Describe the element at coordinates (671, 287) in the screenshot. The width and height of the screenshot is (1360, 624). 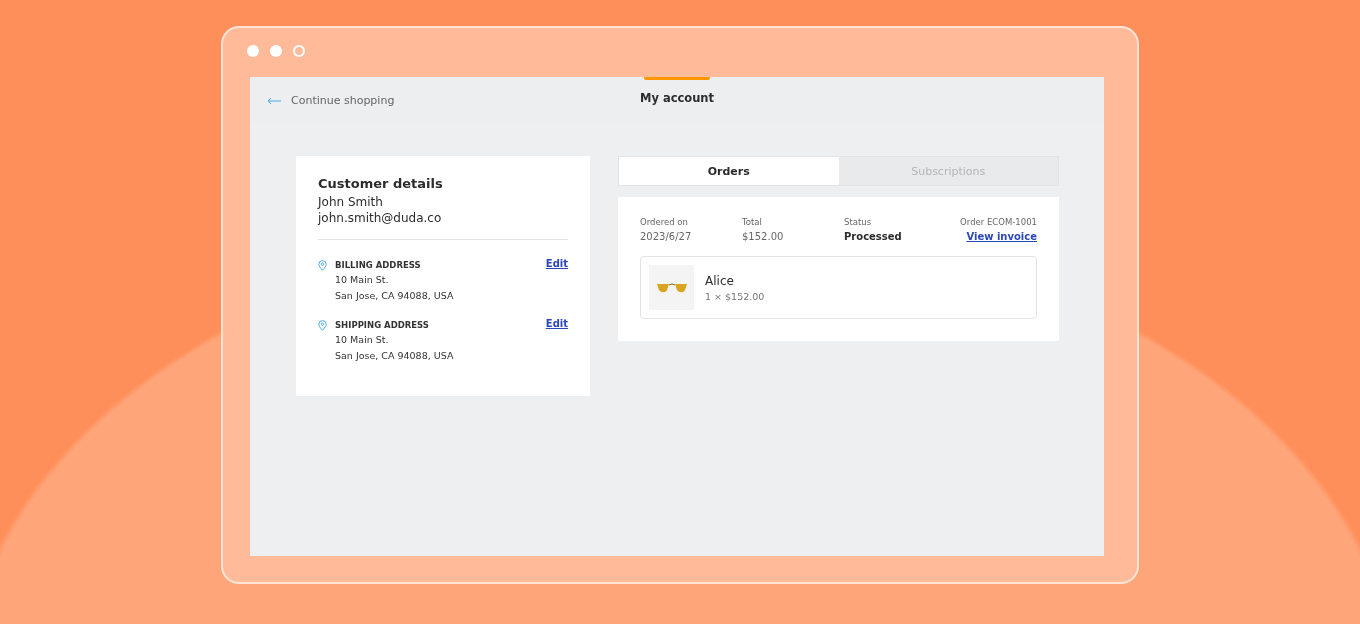
I see `sunglasses-icon` at that location.